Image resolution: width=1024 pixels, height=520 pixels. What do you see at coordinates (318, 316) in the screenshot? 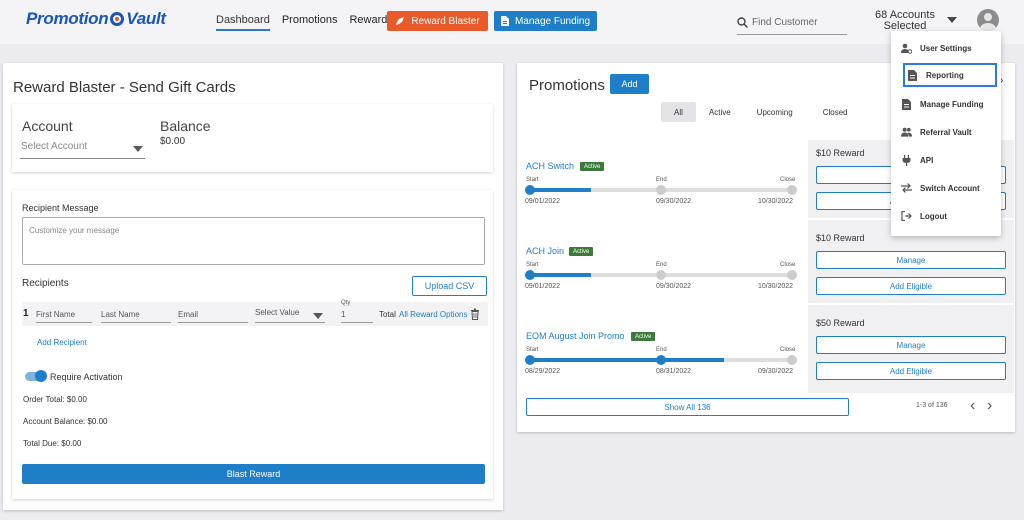
I see `caret-down-icon` at bounding box center [318, 316].